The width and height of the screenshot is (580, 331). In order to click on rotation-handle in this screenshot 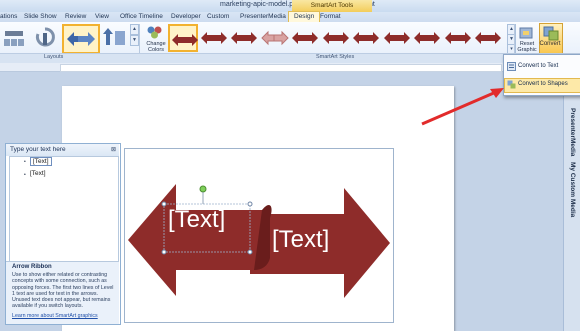, I will do `click(203, 189)`.